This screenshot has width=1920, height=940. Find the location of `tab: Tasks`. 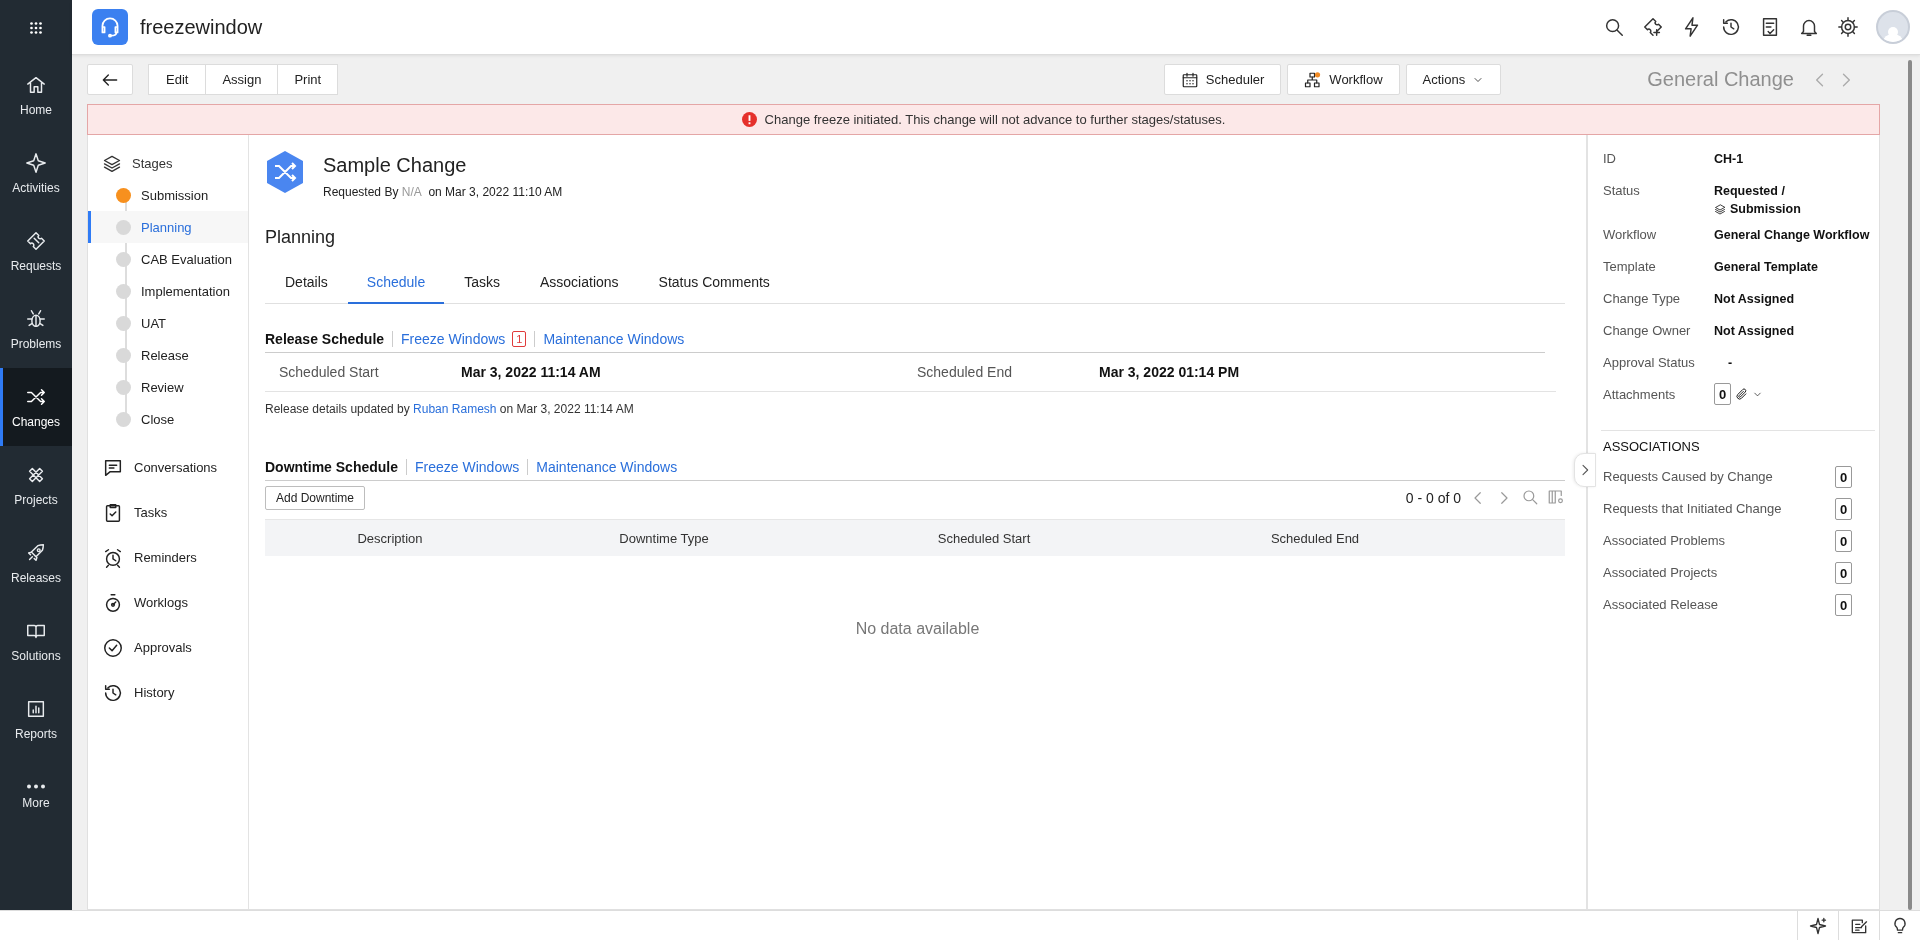

tab: Tasks is located at coordinates (482, 283).